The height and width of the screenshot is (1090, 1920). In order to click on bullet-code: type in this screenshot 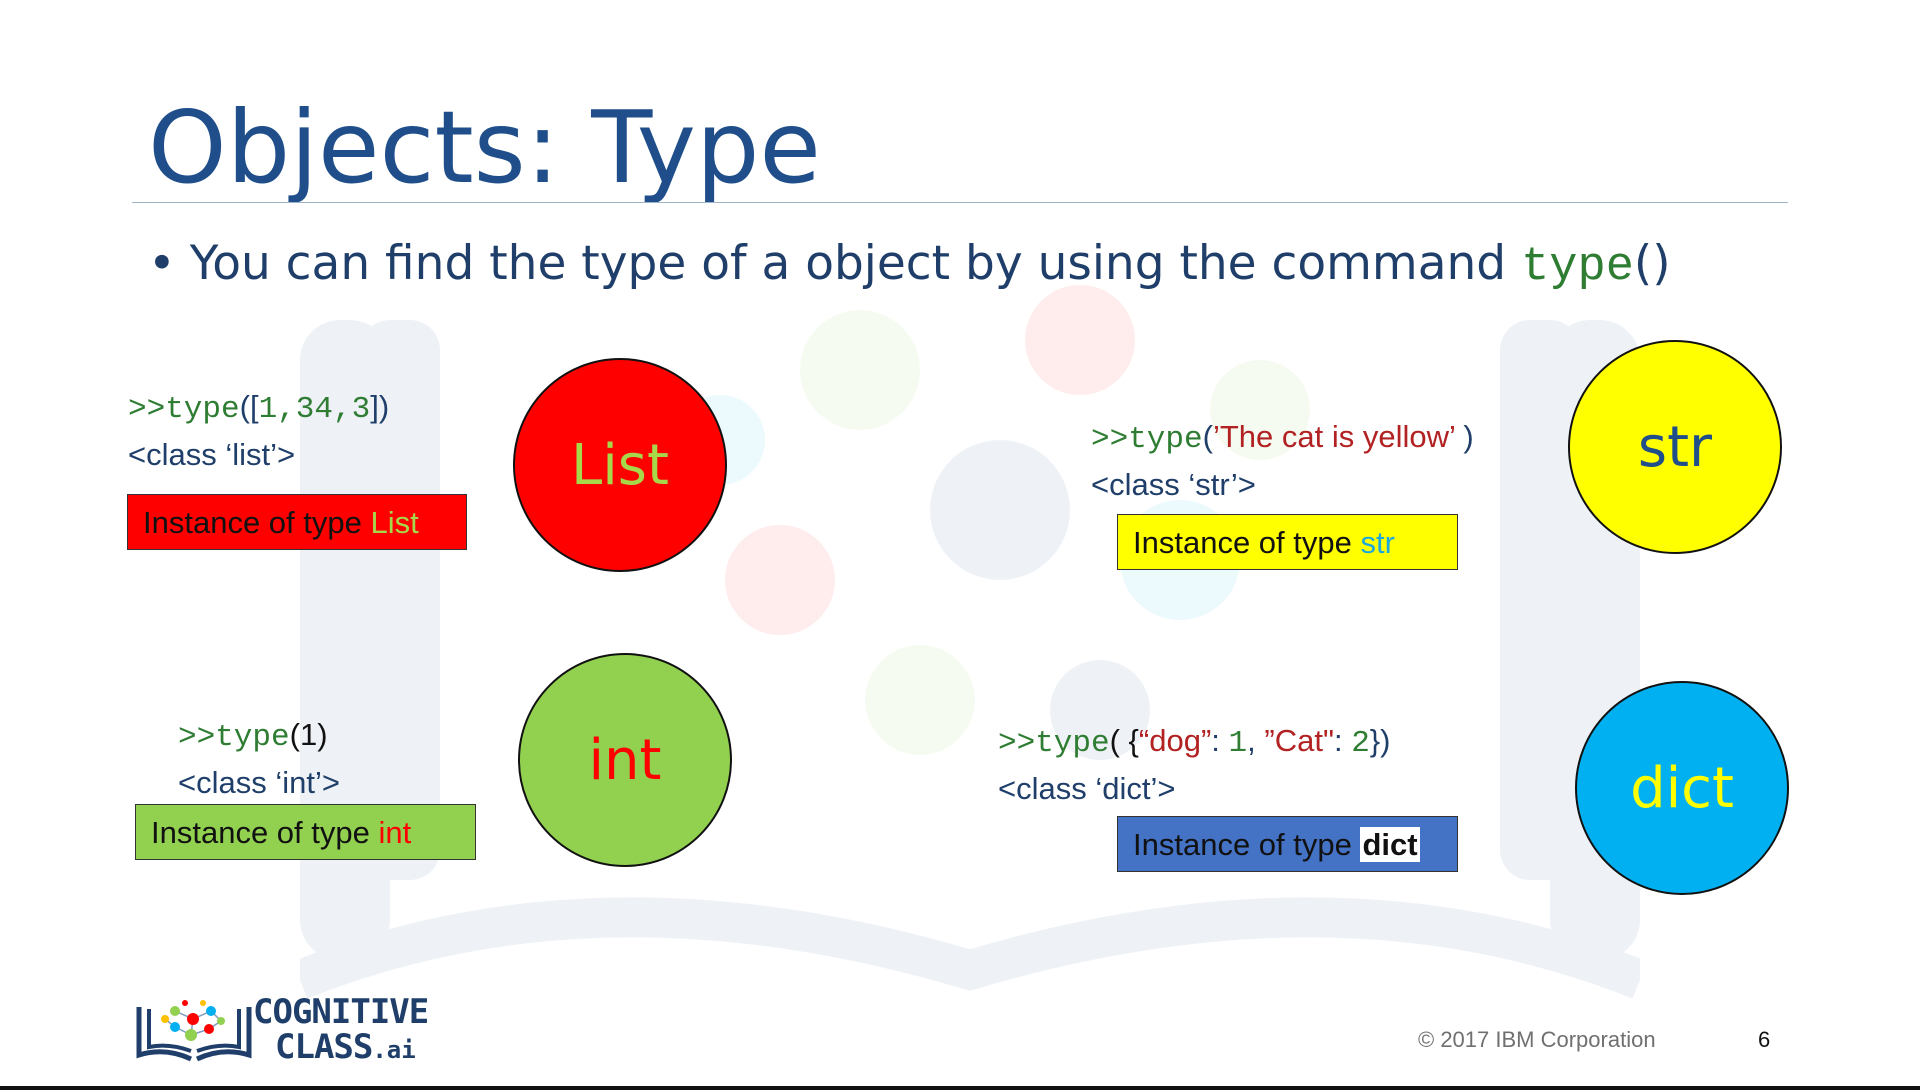, I will do `click(1577, 267)`.